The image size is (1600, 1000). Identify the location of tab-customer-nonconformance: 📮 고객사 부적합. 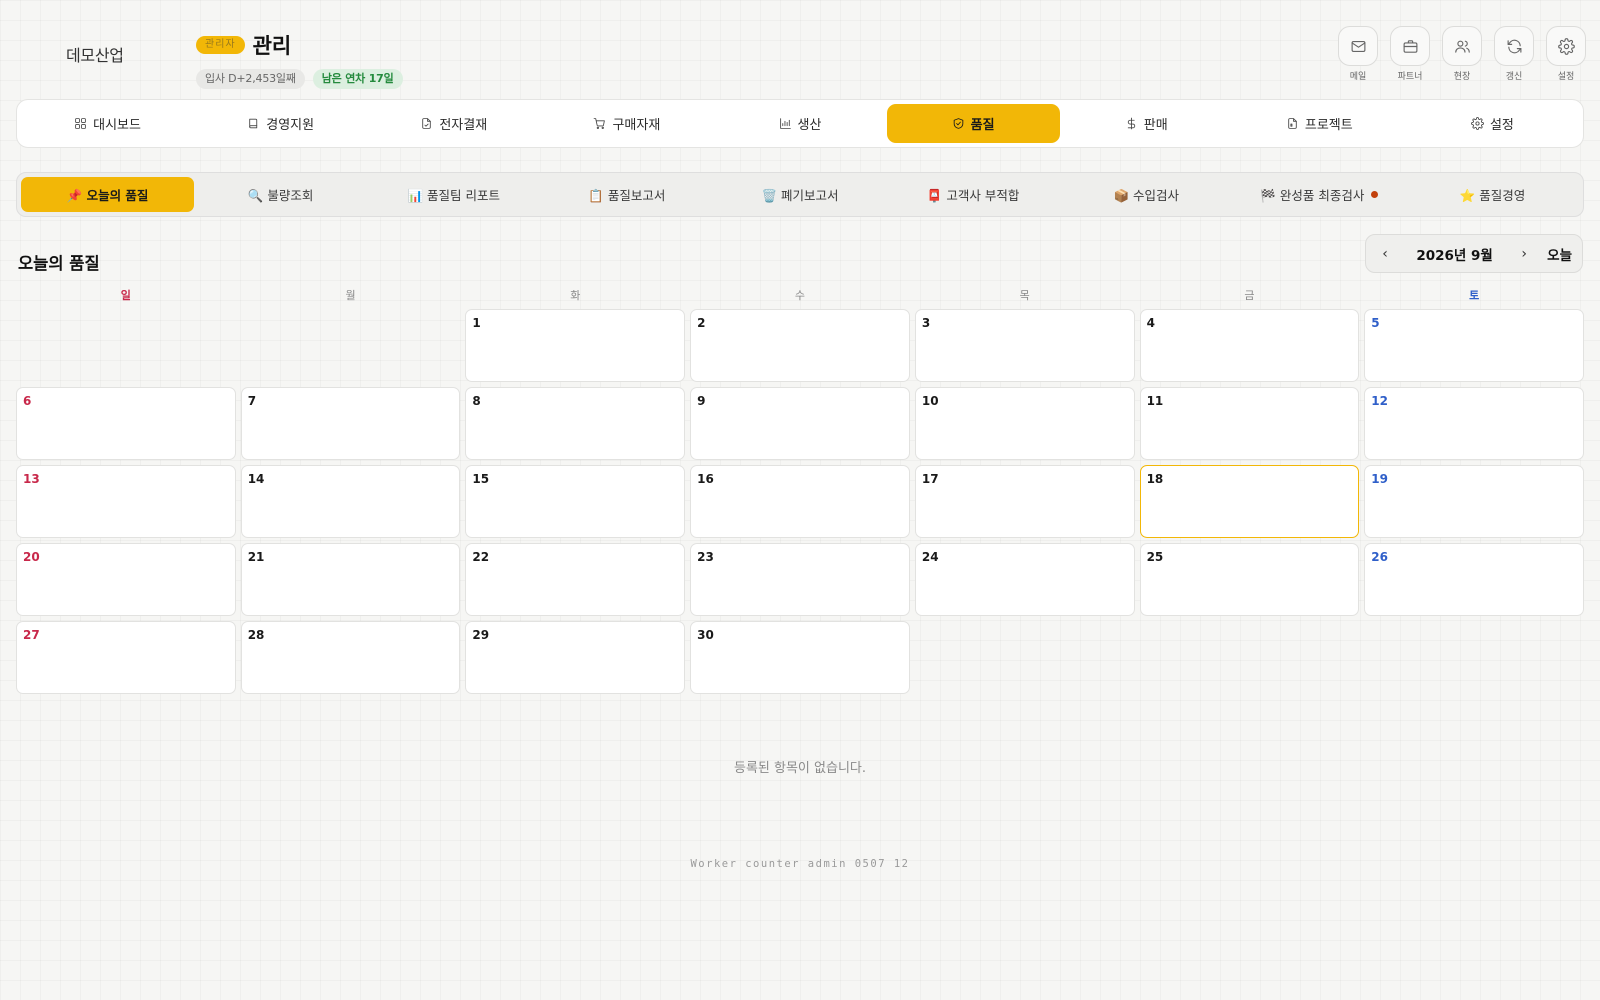
(973, 194).